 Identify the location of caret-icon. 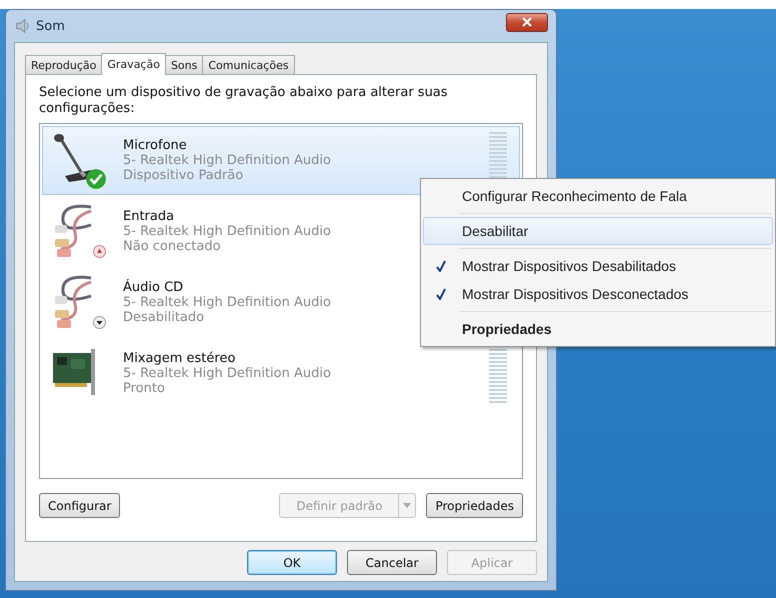
(407, 505).